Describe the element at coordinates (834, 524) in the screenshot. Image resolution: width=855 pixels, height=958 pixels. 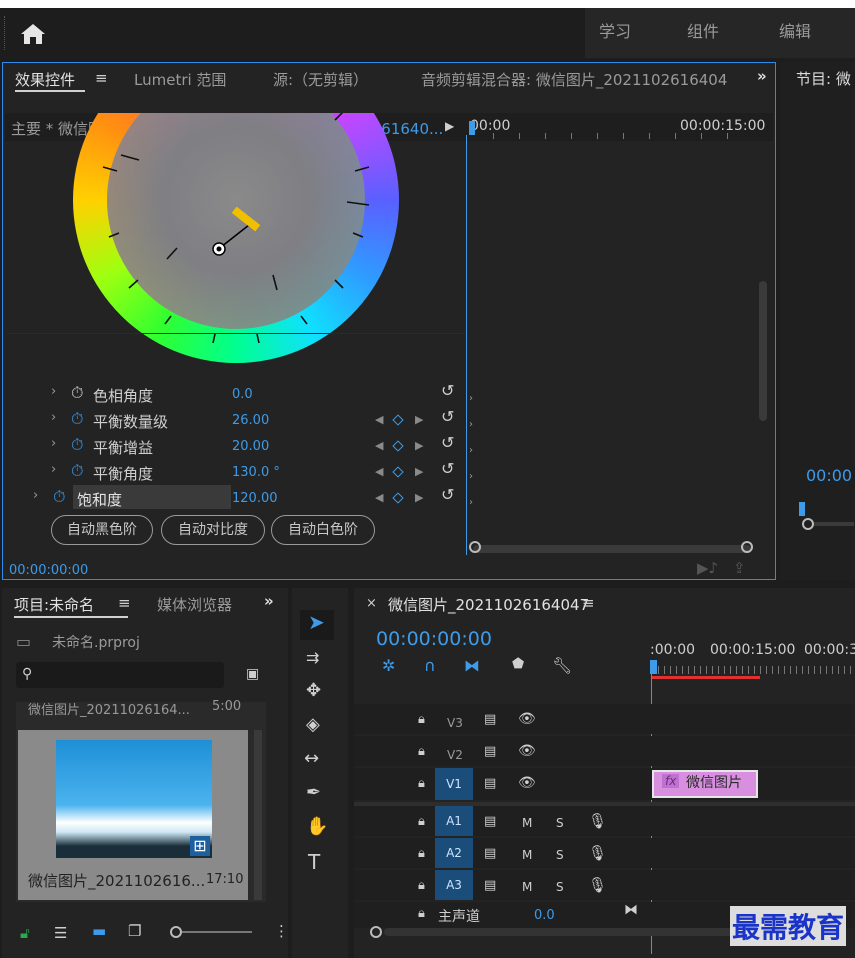
I see `program-scrollbar` at that location.